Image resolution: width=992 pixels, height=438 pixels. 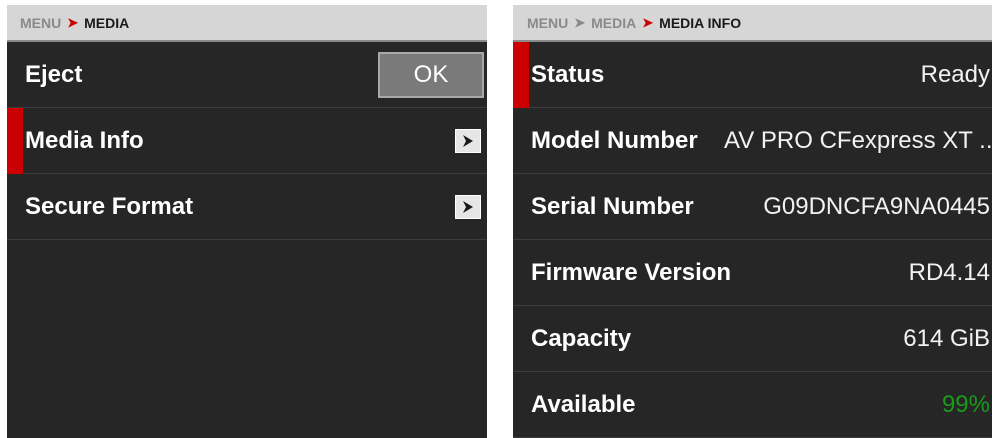 What do you see at coordinates (431, 75) in the screenshot?
I see `eject-ok-button: OK` at bounding box center [431, 75].